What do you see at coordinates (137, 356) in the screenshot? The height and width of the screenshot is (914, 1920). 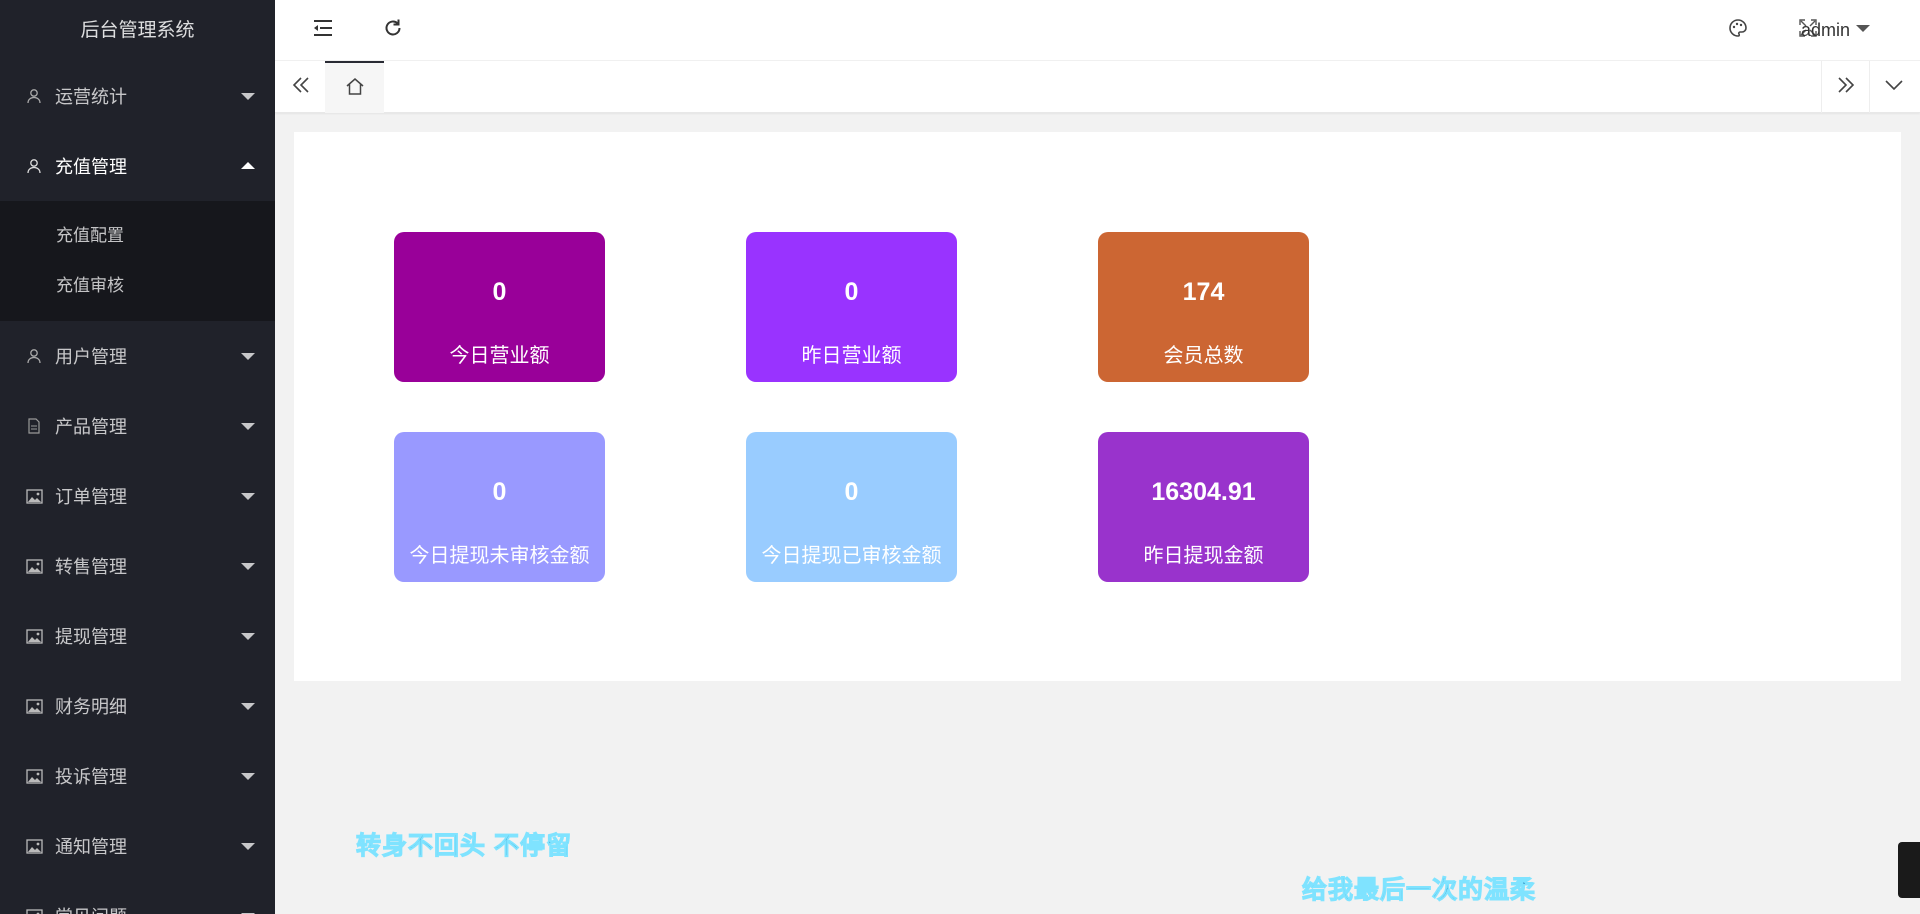 I see `sidebar-item-users: 用户管理` at bounding box center [137, 356].